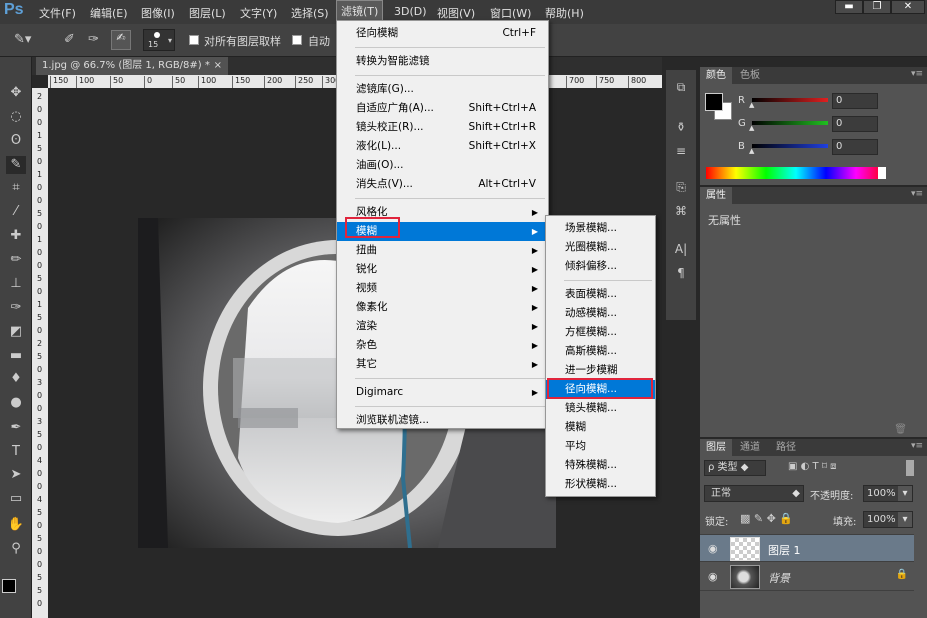  I want to click on history-brush-tool-icon: ✑, so click(16, 308).